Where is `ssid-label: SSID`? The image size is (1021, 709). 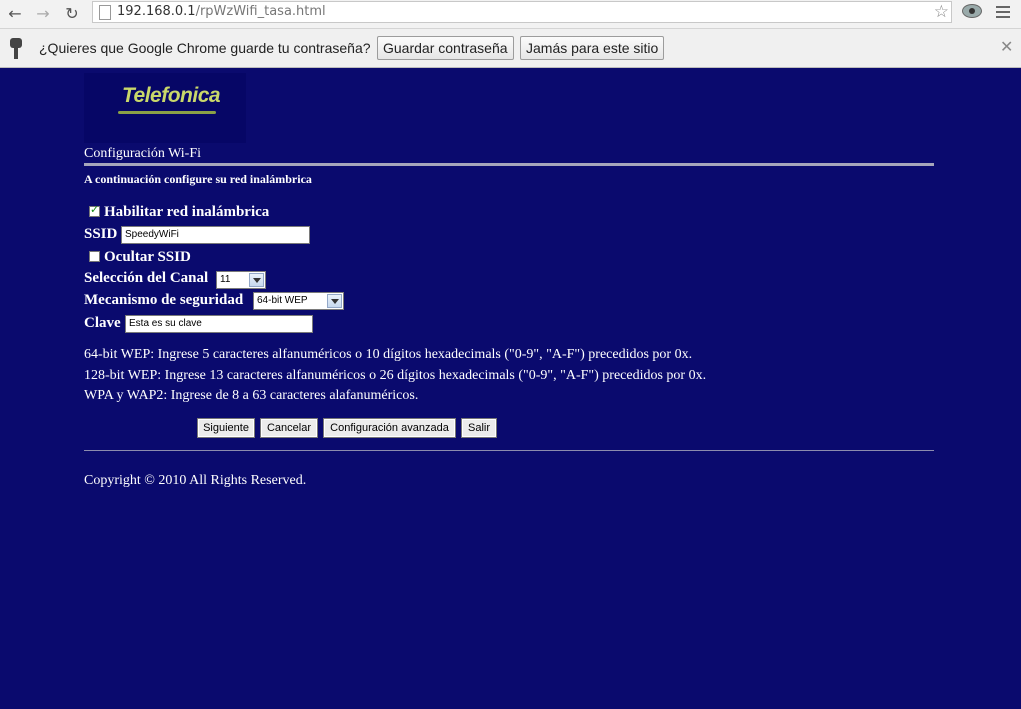 ssid-label: SSID is located at coordinates (101, 234).